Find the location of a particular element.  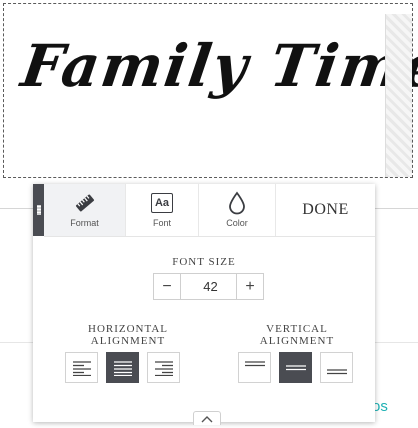

done-label: DONE is located at coordinates (325, 209).